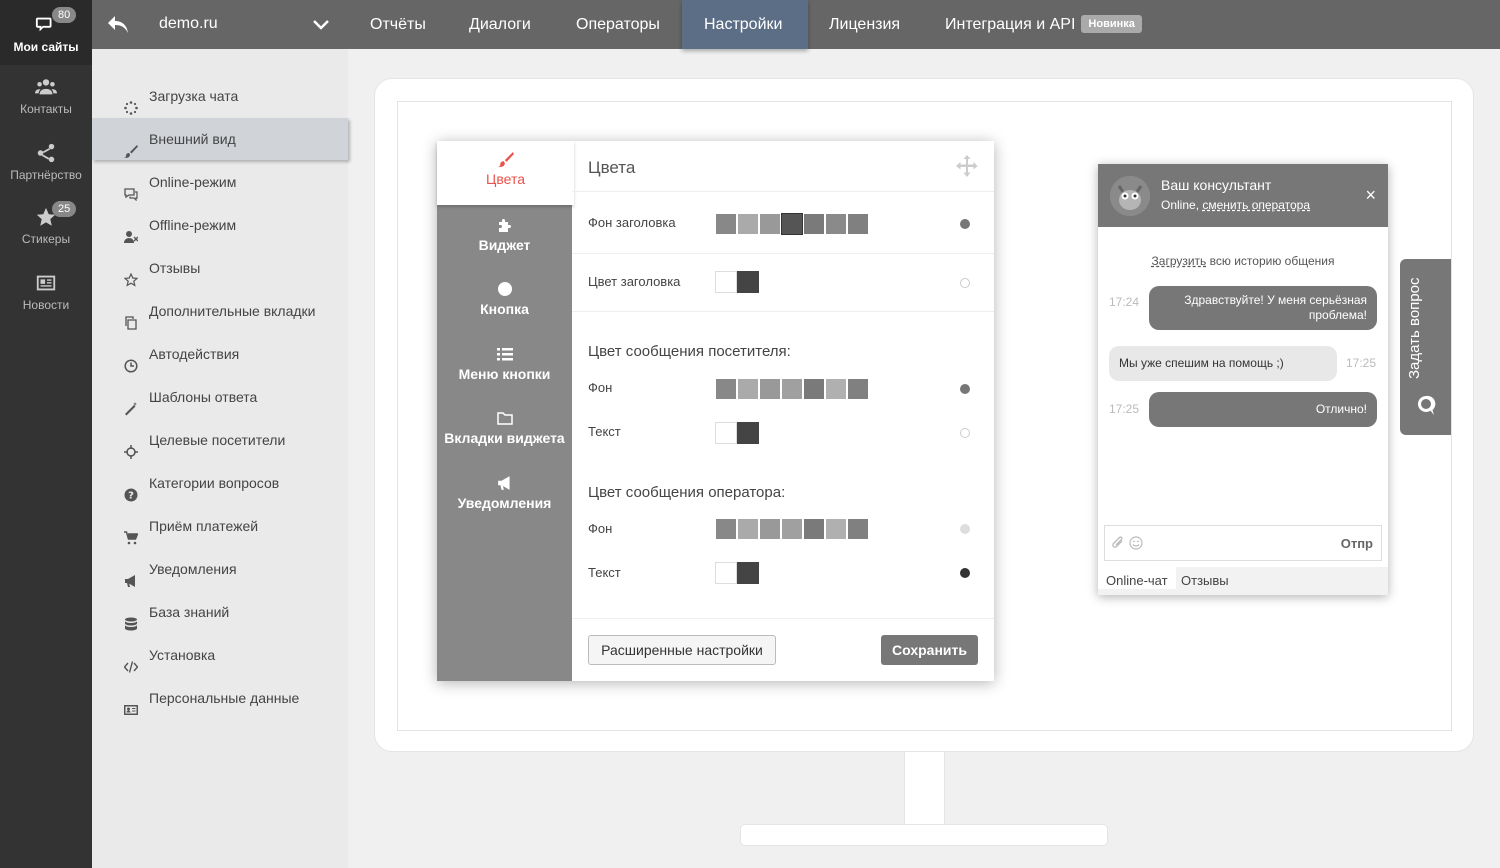 Image resolution: width=1500 pixels, height=868 pixels. What do you see at coordinates (1256, 205) in the screenshot?
I see `change-operator-link: сменить оператора` at bounding box center [1256, 205].